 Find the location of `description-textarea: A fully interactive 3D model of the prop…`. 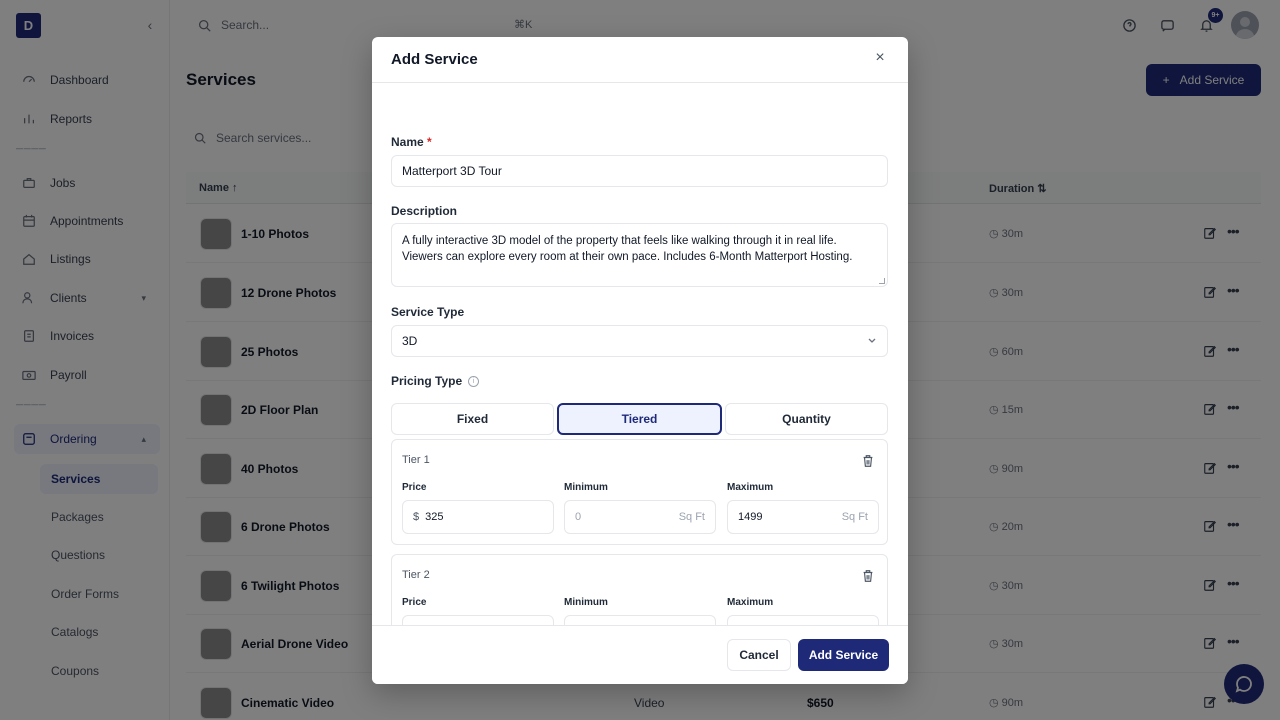

description-textarea: A fully interactive 3D model of the prop… is located at coordinates (639, 255).